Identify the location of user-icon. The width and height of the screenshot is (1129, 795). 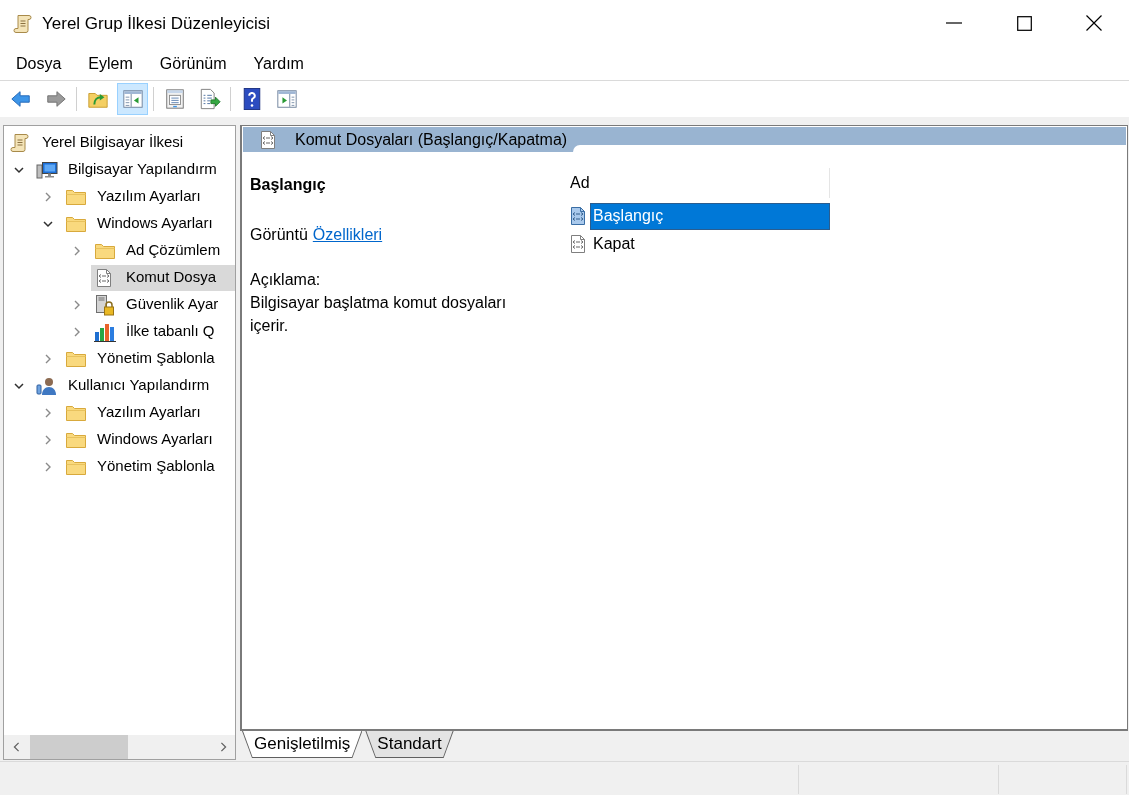
(47, 385).